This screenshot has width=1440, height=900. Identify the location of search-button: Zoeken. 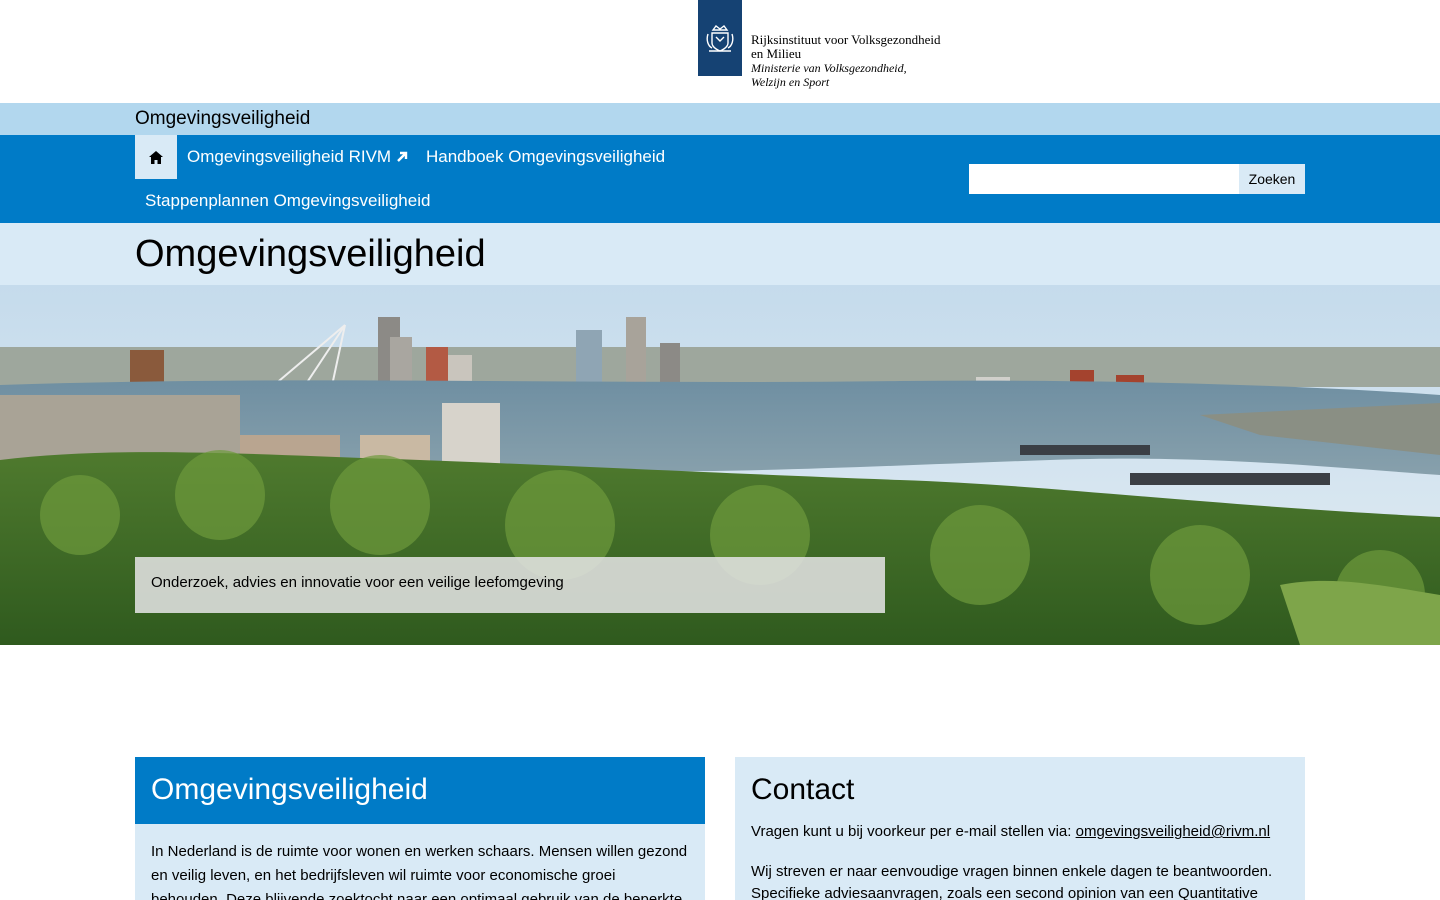
(1272, 179).